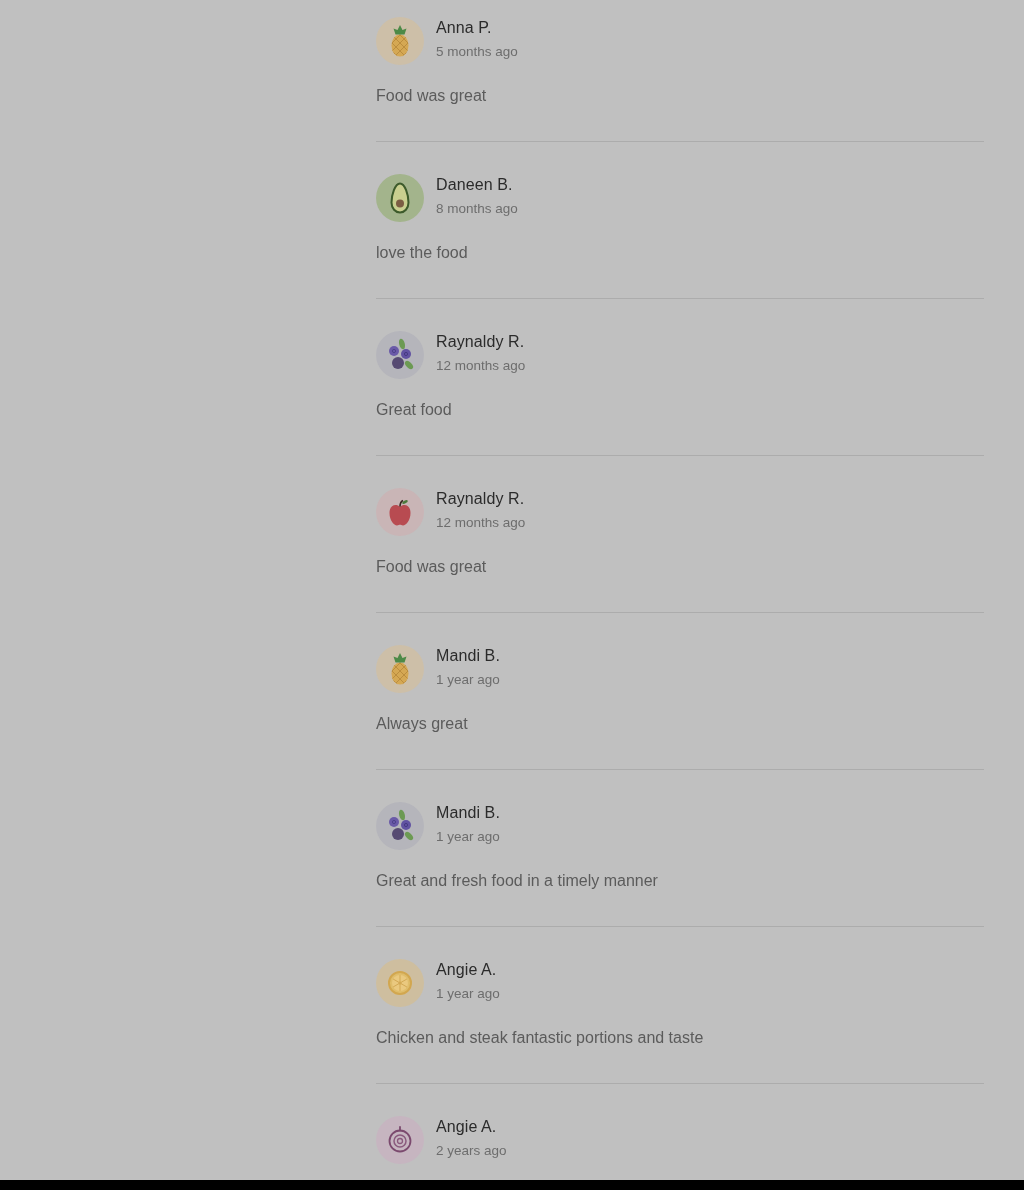 The width and height of the screenshot is (1024, 1190). Describe the element at coordinates (422, 253) in the screenshot. I see `review-comment: love the food` at that location.